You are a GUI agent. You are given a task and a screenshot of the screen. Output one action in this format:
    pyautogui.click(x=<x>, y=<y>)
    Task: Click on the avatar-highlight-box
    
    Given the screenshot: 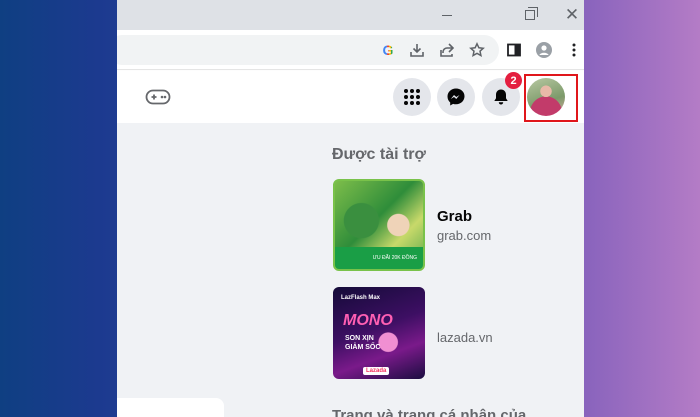 What is the action you would take?
    pyautogui.click(x=551, y=98)
    